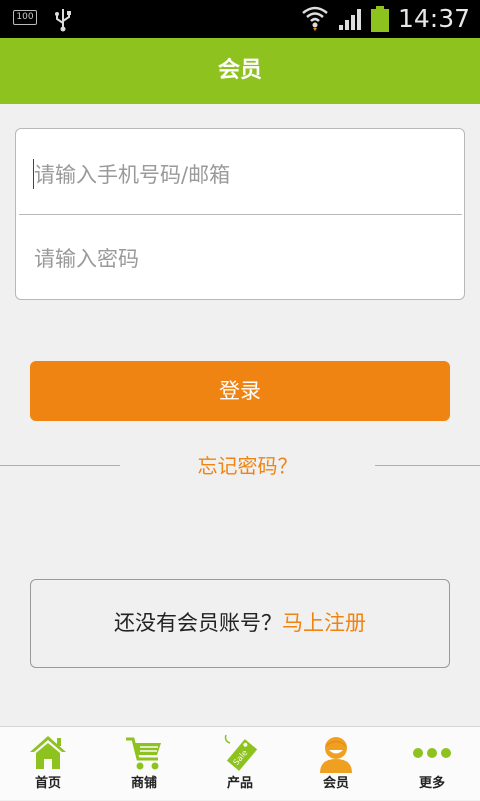  What do you see at coordinates (60, 465) in the screenshot?
I see `divider-left` at bounding box center [60, 465].